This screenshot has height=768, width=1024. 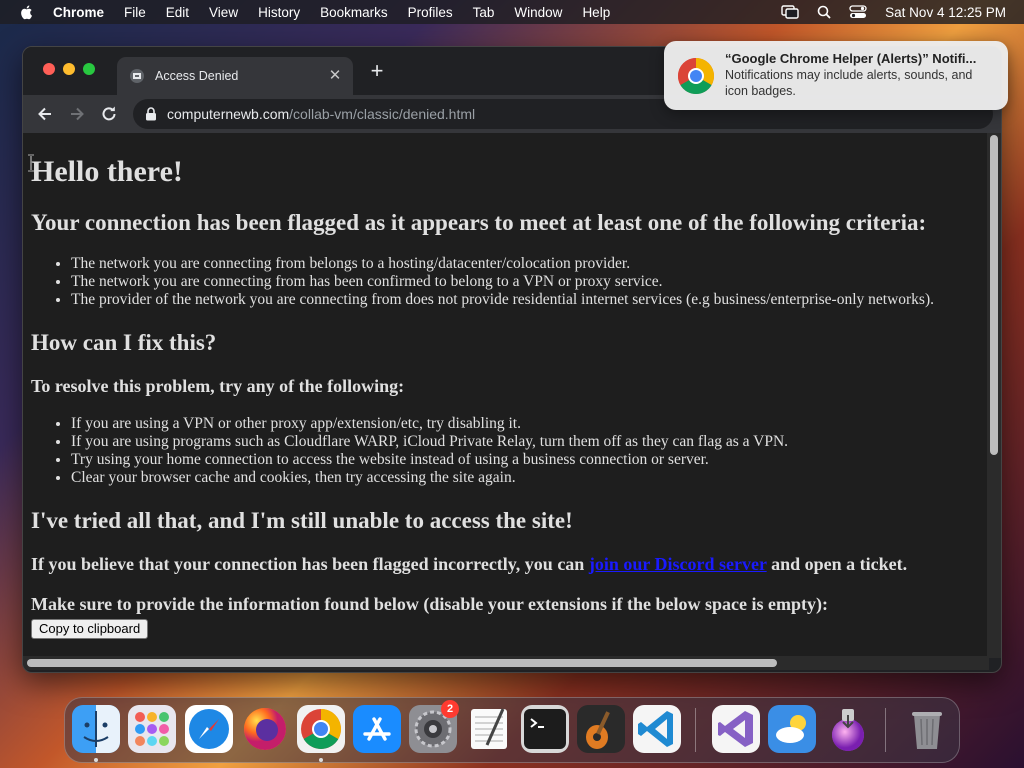 What do you see at coordinates (109, 114) in the screenshot?
I see `reload-icon` at bounding box center [109, 114].